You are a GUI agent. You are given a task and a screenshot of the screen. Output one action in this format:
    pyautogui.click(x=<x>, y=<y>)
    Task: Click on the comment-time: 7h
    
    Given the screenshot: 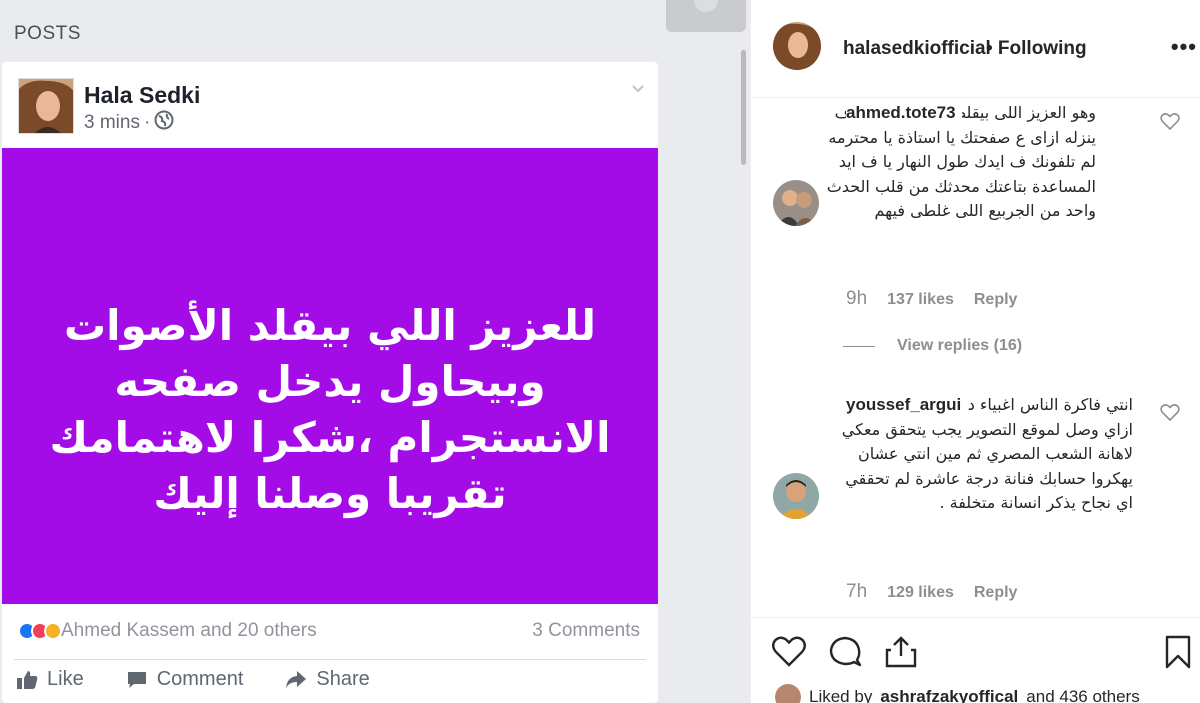 What is the action you would take?
    pyautogui.click(x=856, y=592)
    